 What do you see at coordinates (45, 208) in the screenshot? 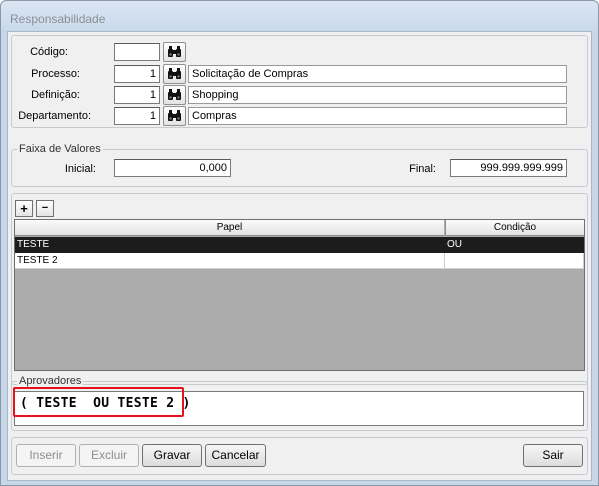
I see `remove-row-button: −` at bounding box center [45, 208].